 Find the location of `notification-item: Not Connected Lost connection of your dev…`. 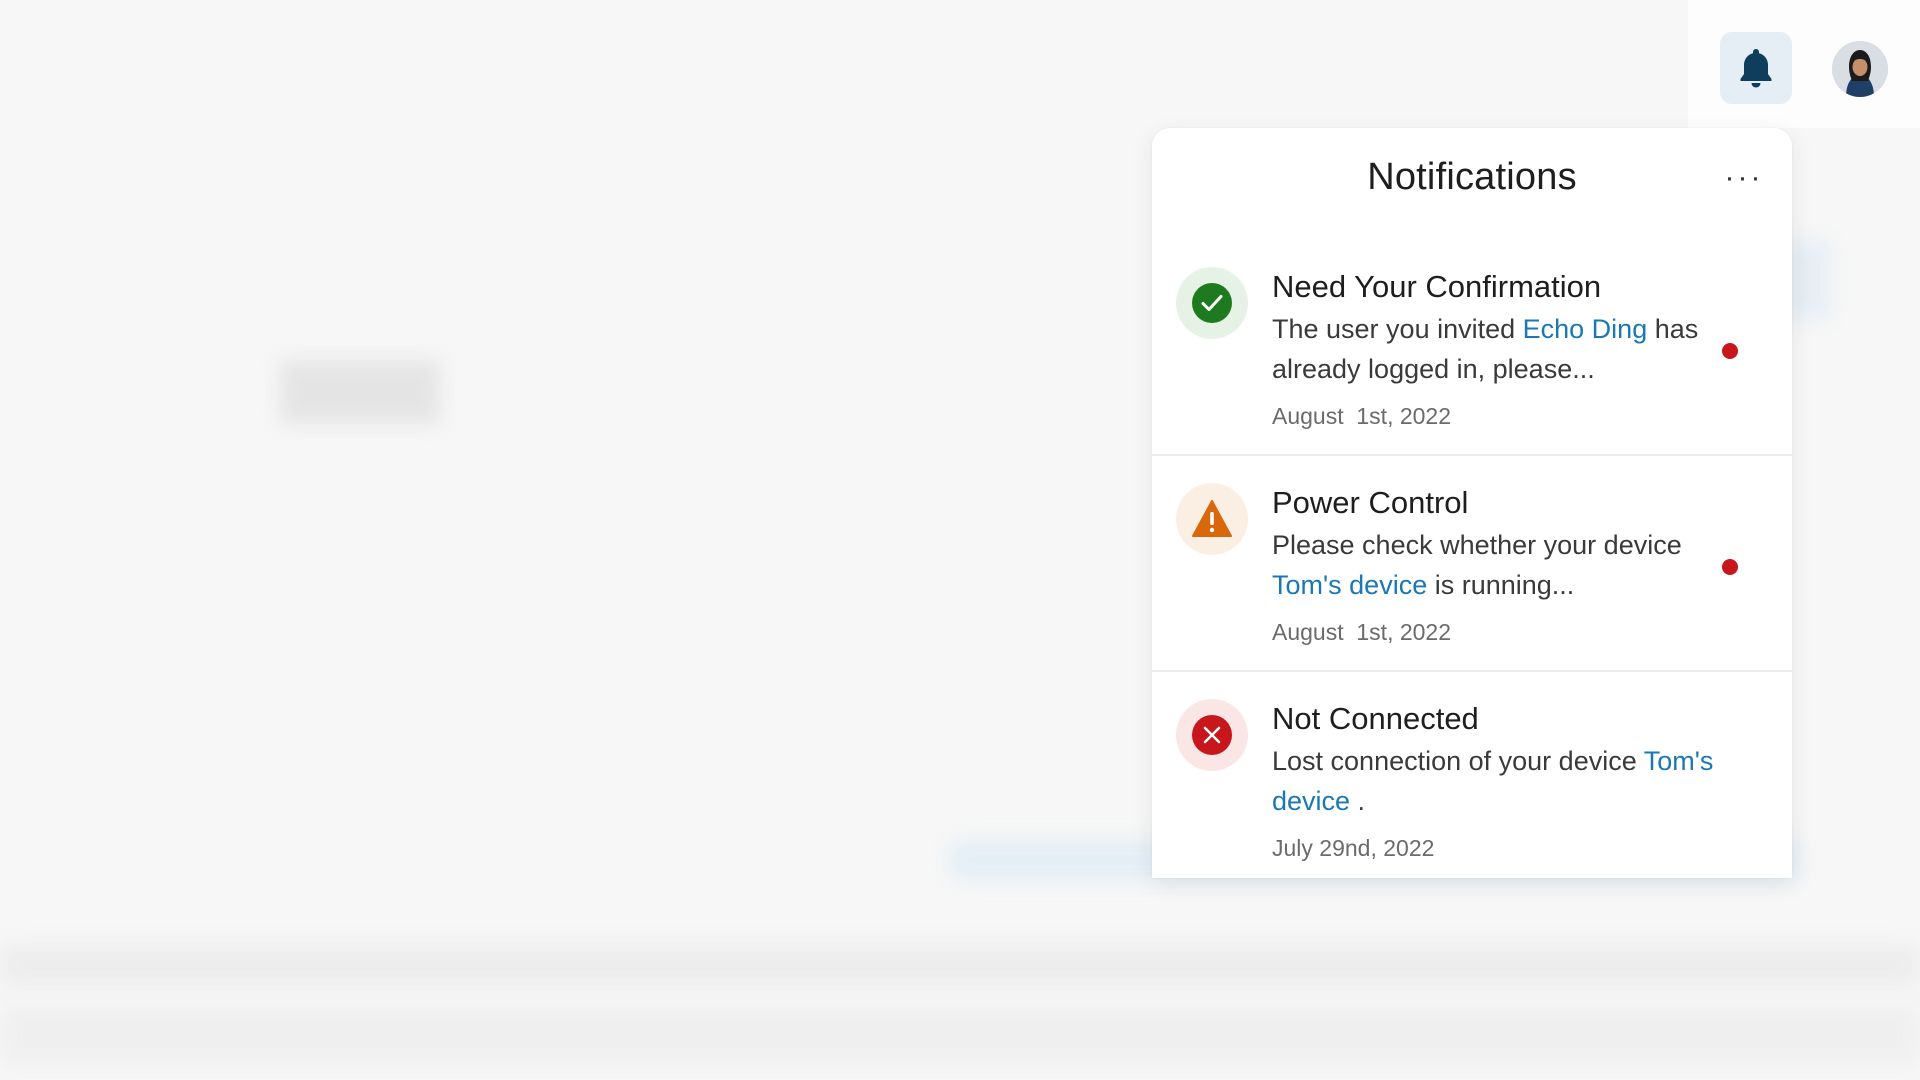

notification-item: Not Connected Lost connection of your dev… is located at coordinates (1472, 774).